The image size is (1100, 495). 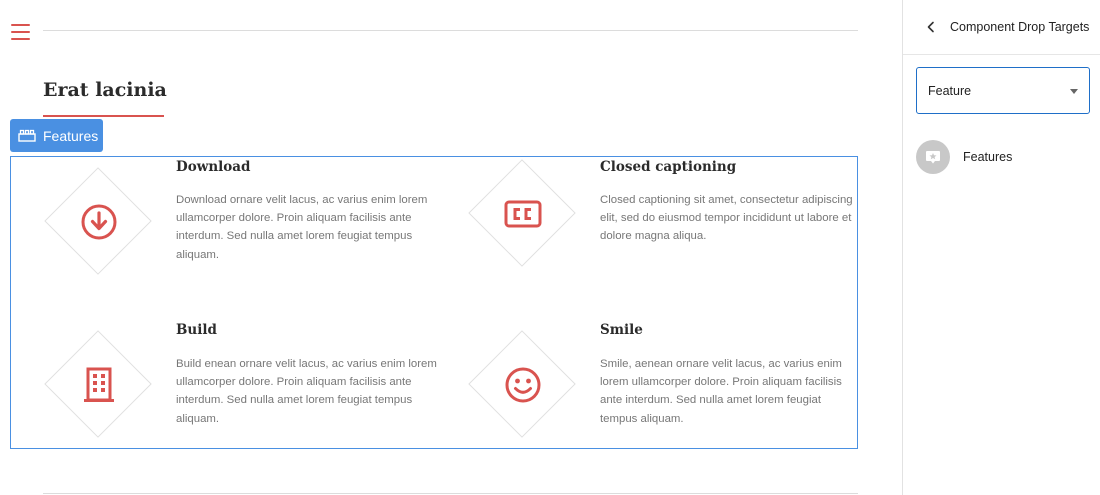 I want to click on panel-item-label: Features, so click(x=988, y=157).